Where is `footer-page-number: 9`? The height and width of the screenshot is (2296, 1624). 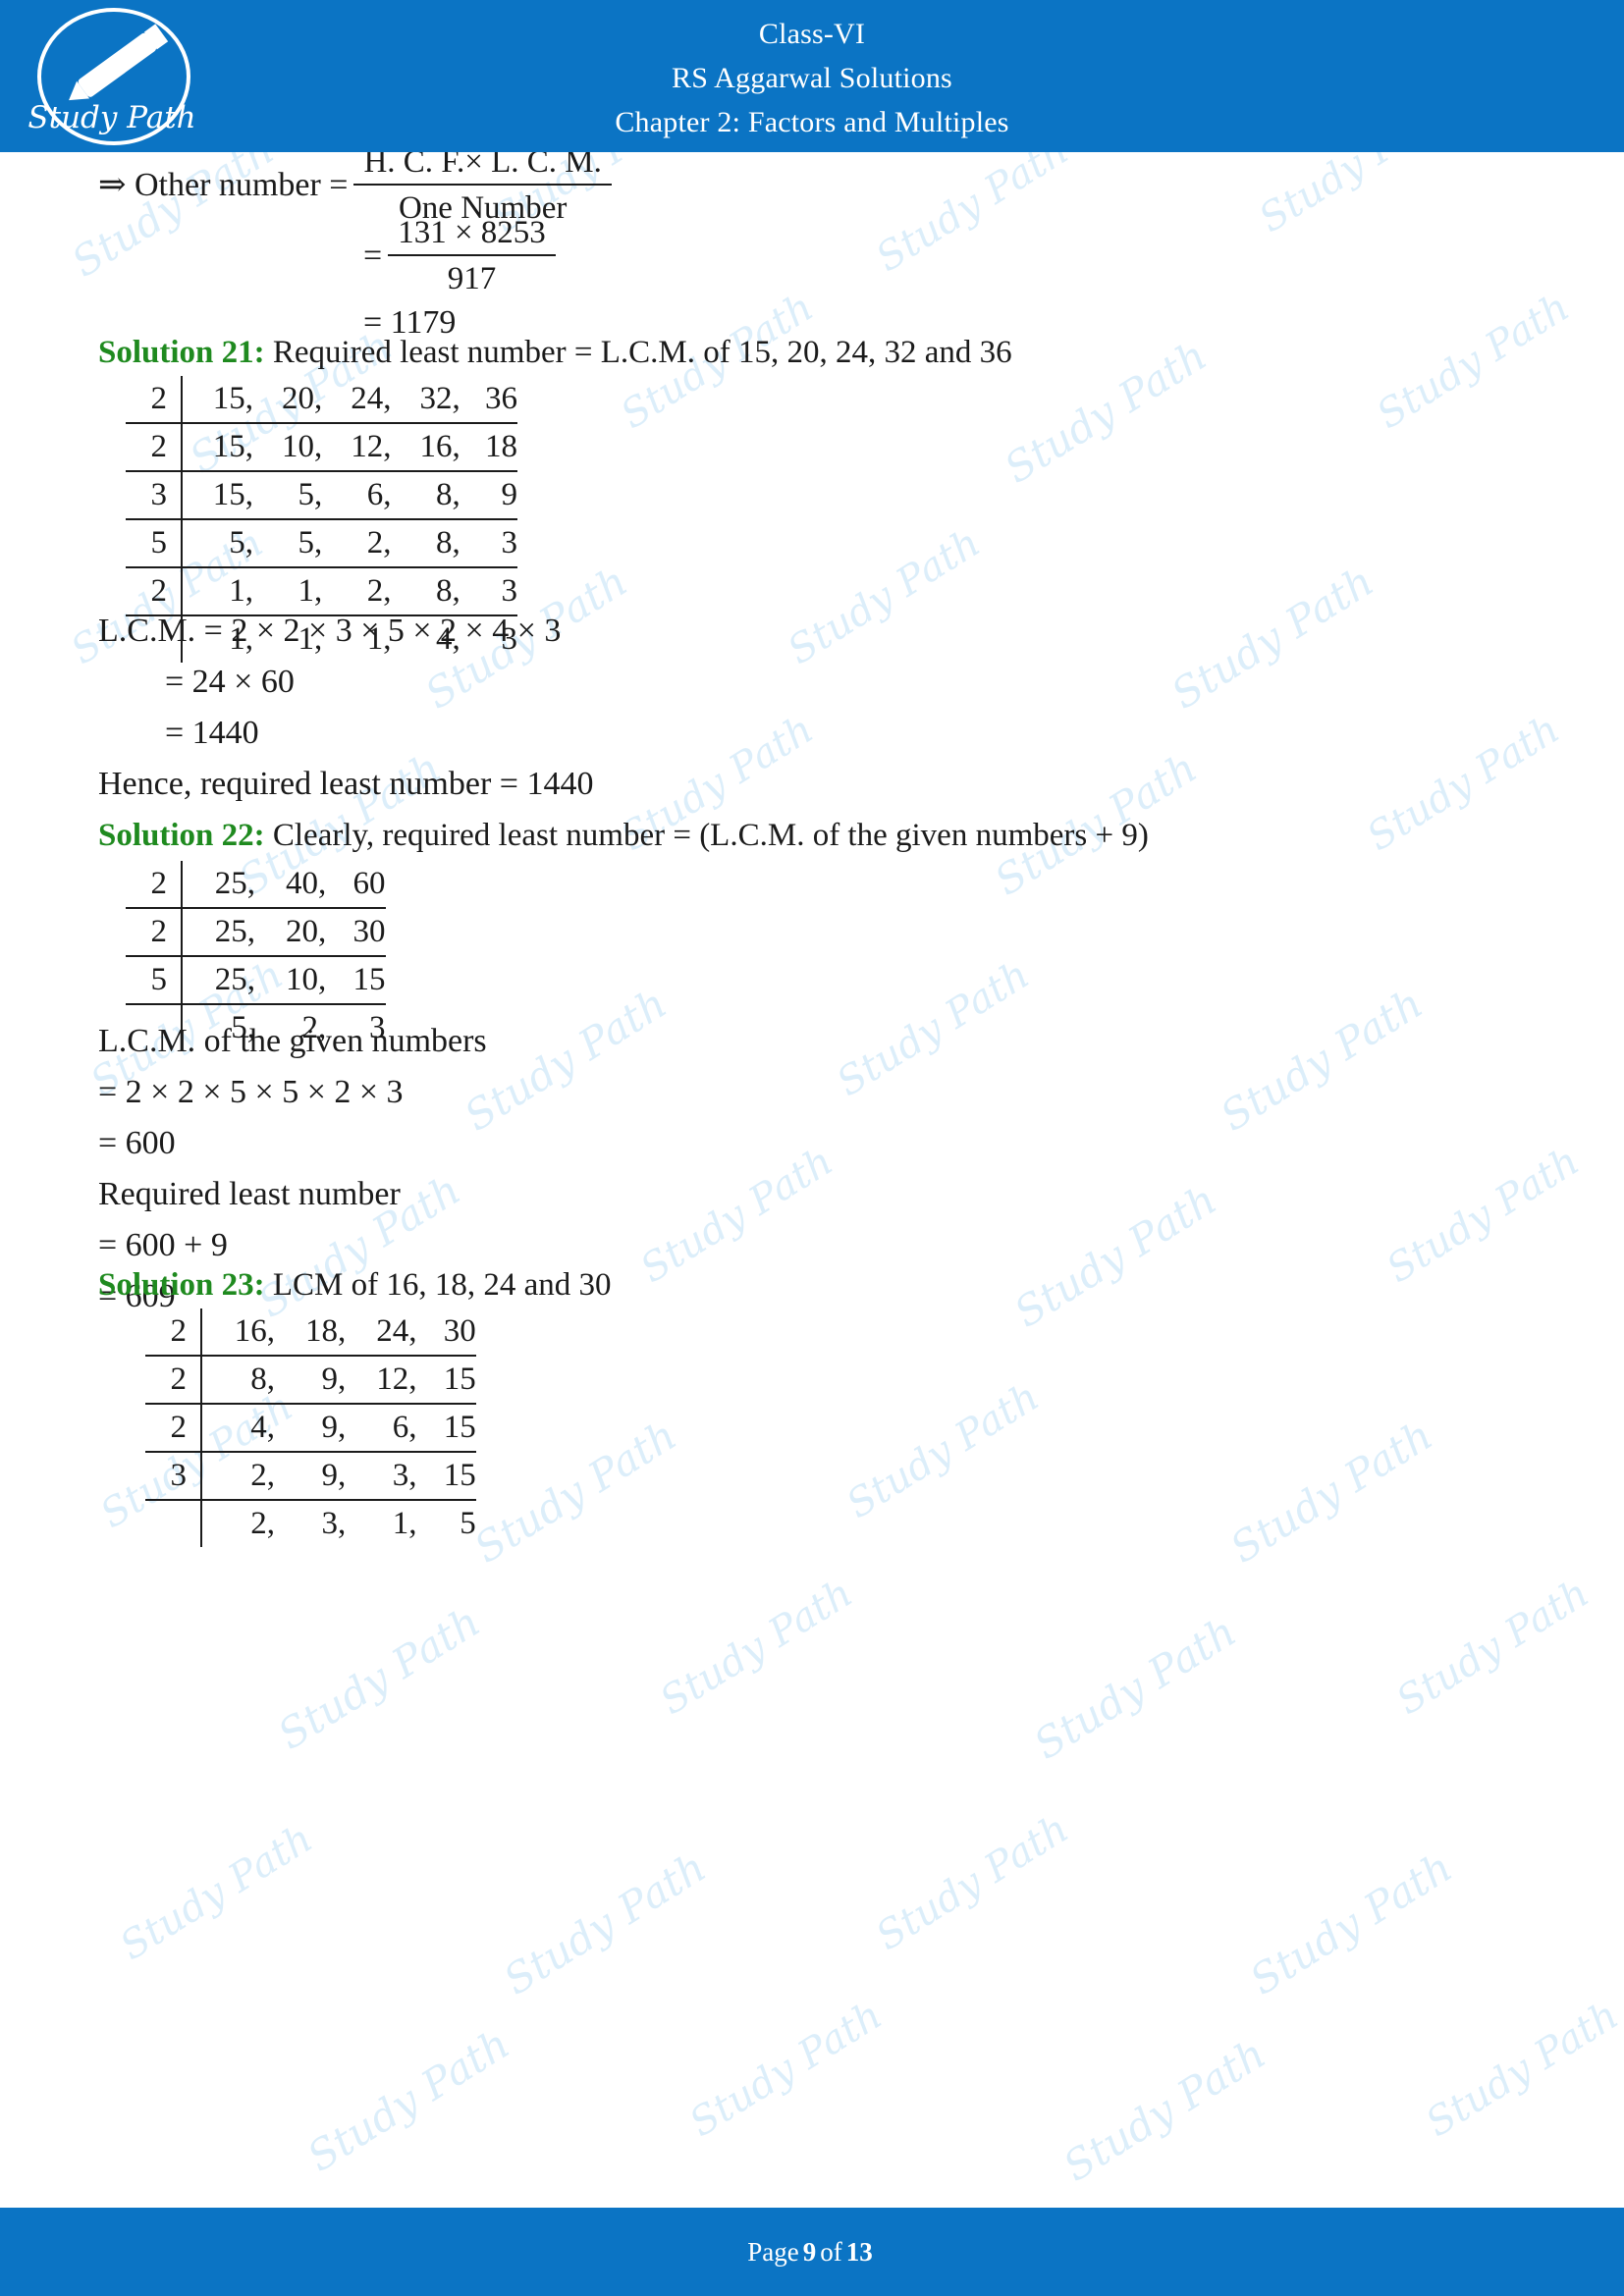 footer-page-number: 9 is located at coordinates (809, 2251).